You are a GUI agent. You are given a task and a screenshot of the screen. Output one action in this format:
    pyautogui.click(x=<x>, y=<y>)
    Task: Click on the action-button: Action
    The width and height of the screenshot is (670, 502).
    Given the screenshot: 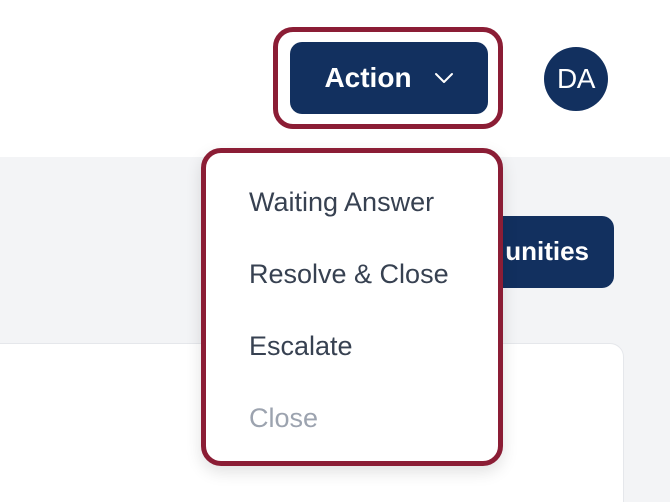 What is the action you would take?
    pyautogui.click(x=389, y=78)
    